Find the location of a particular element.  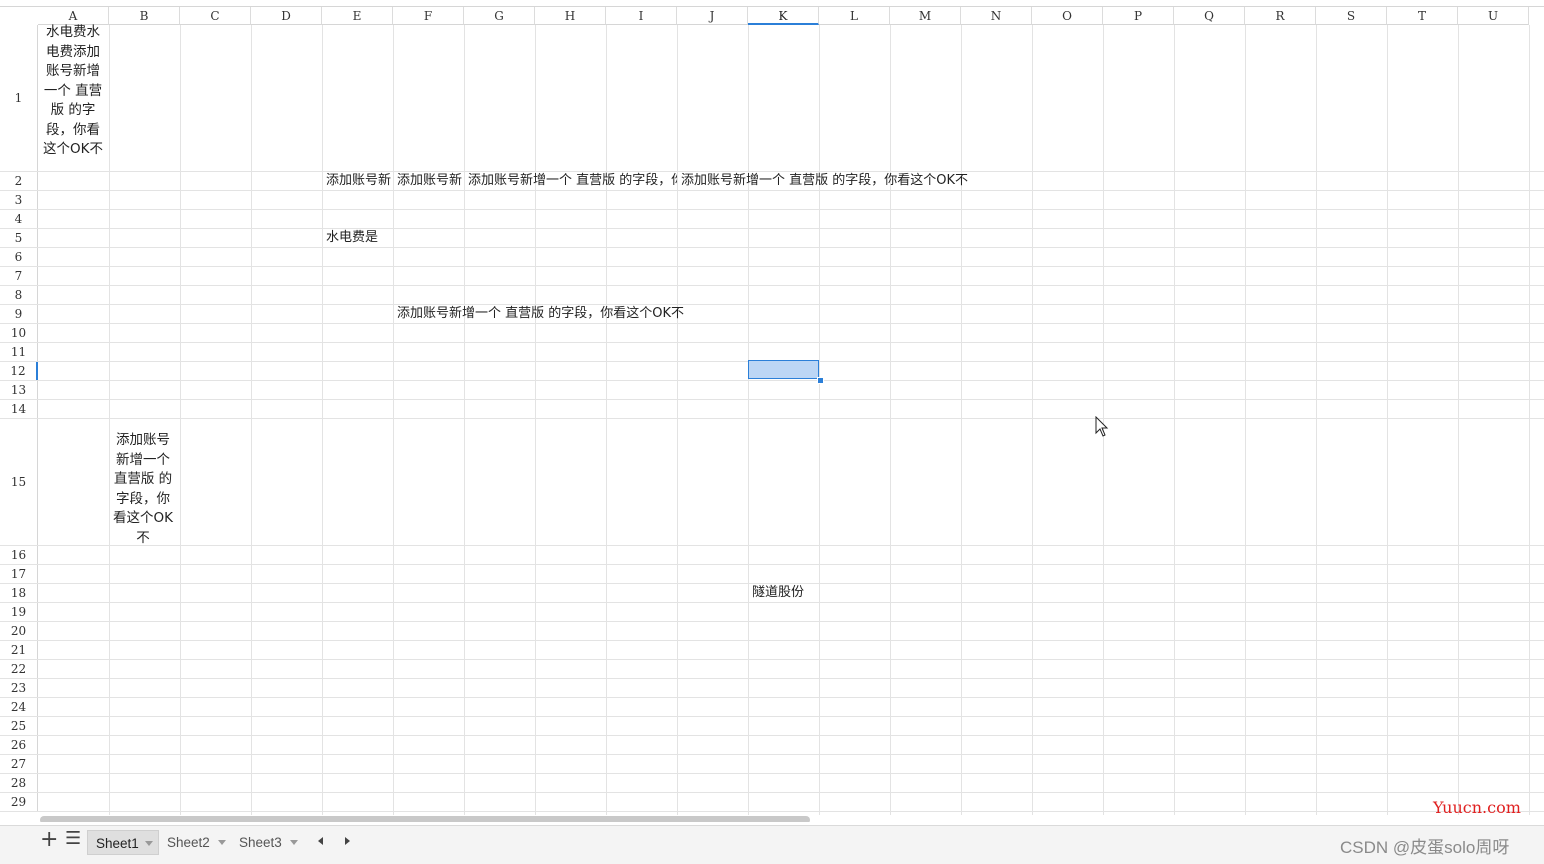

tab-label: Sheet2 is located at coordinates (188, 842).